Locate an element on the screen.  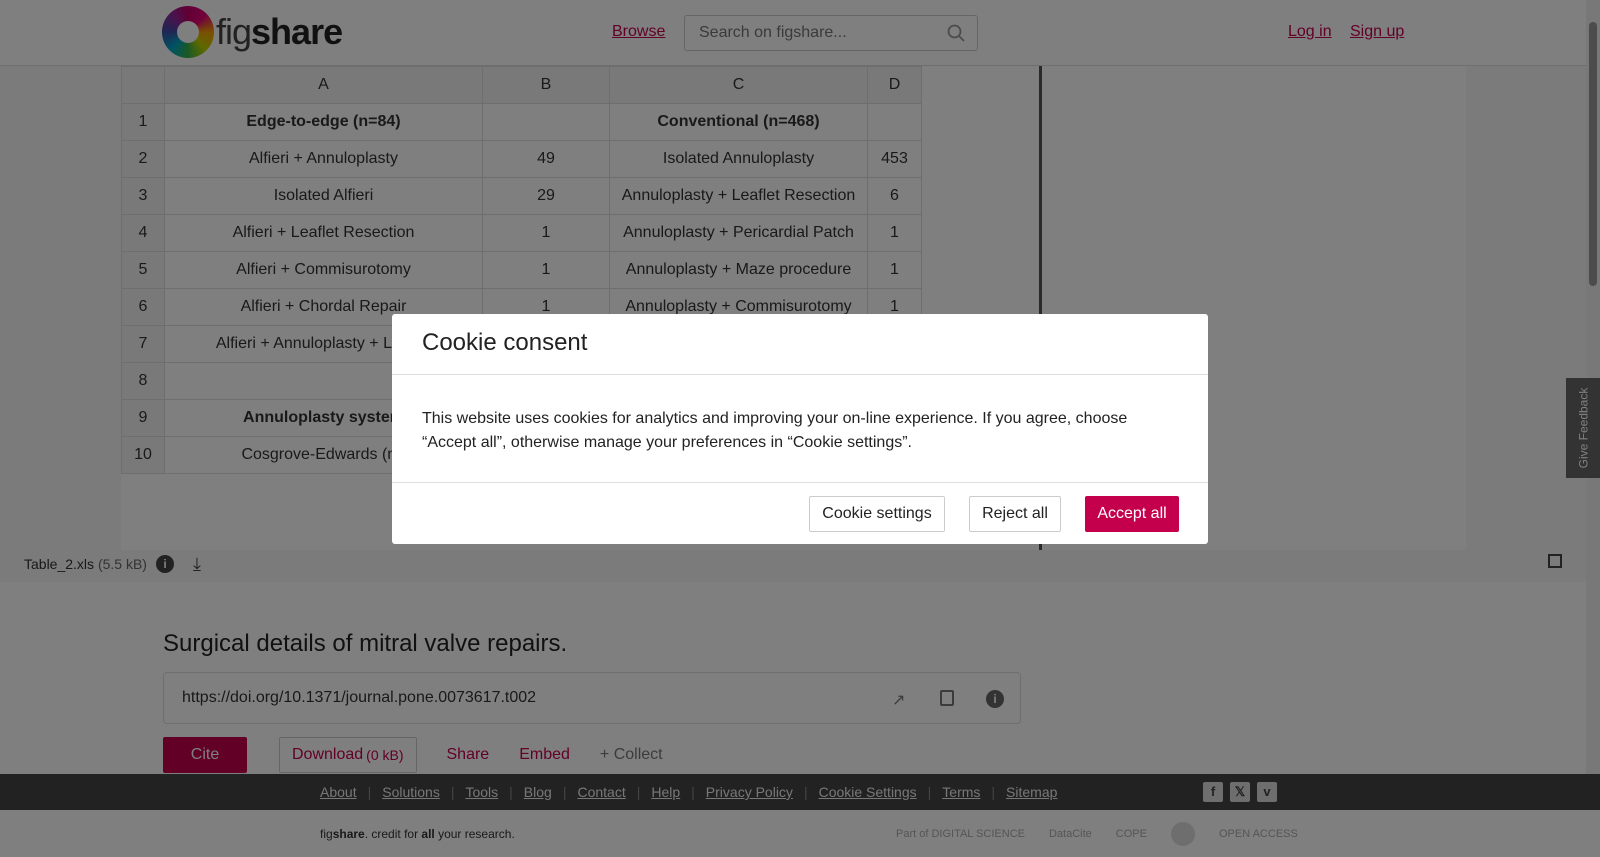
cookie-dialog-title: Cookie consent is located at coordinates (505, 342).